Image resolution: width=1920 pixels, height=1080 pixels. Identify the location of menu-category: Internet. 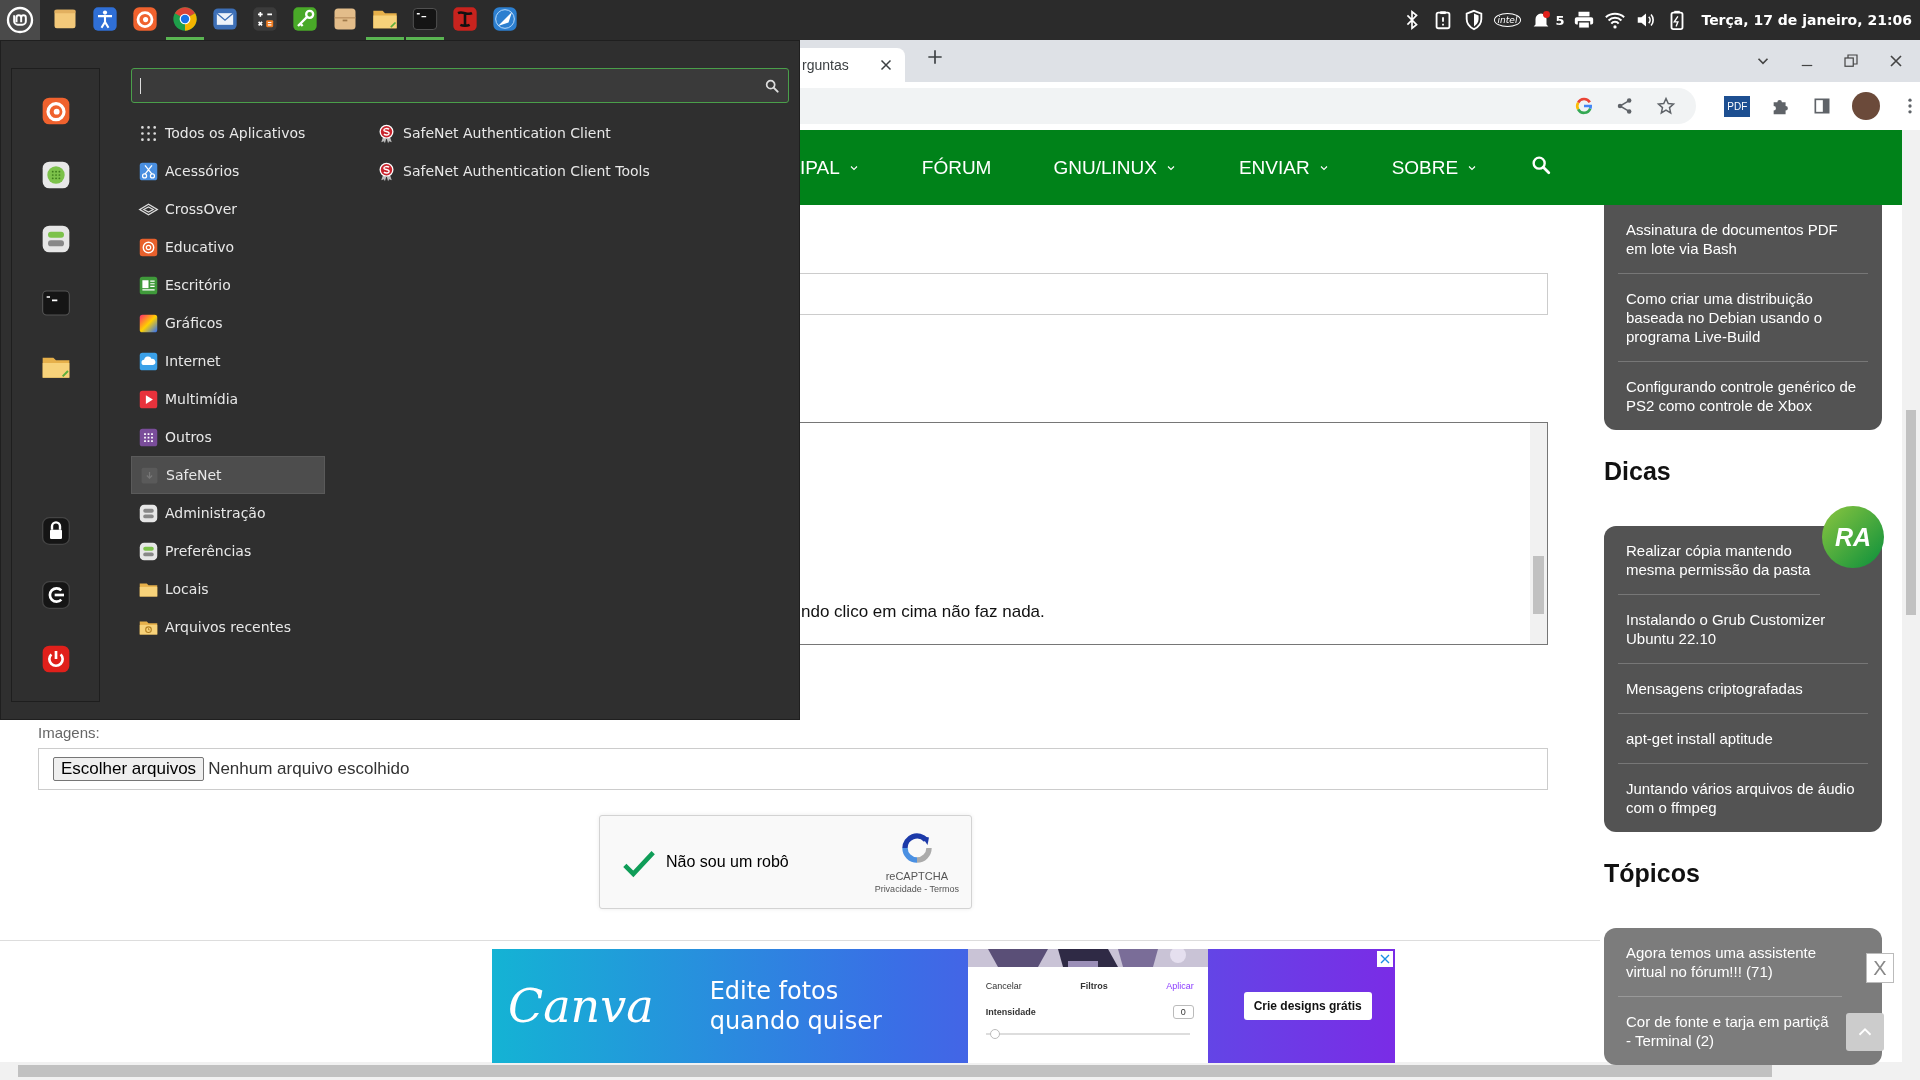
(228, 361).